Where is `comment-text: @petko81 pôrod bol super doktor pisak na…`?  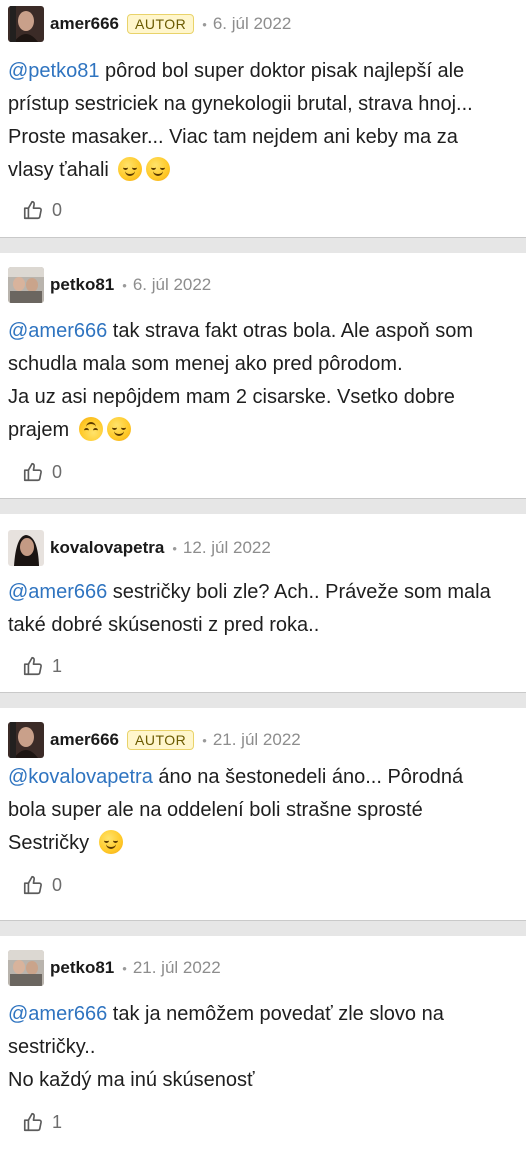 comment-text: @petko81 pôrod bol super doktor pisak na… is located at coordinates (262, 121).